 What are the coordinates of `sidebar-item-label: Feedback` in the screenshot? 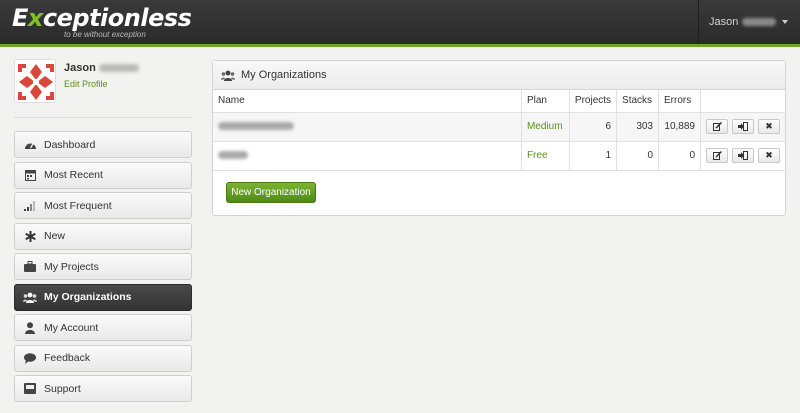 It's located at (67, 358).